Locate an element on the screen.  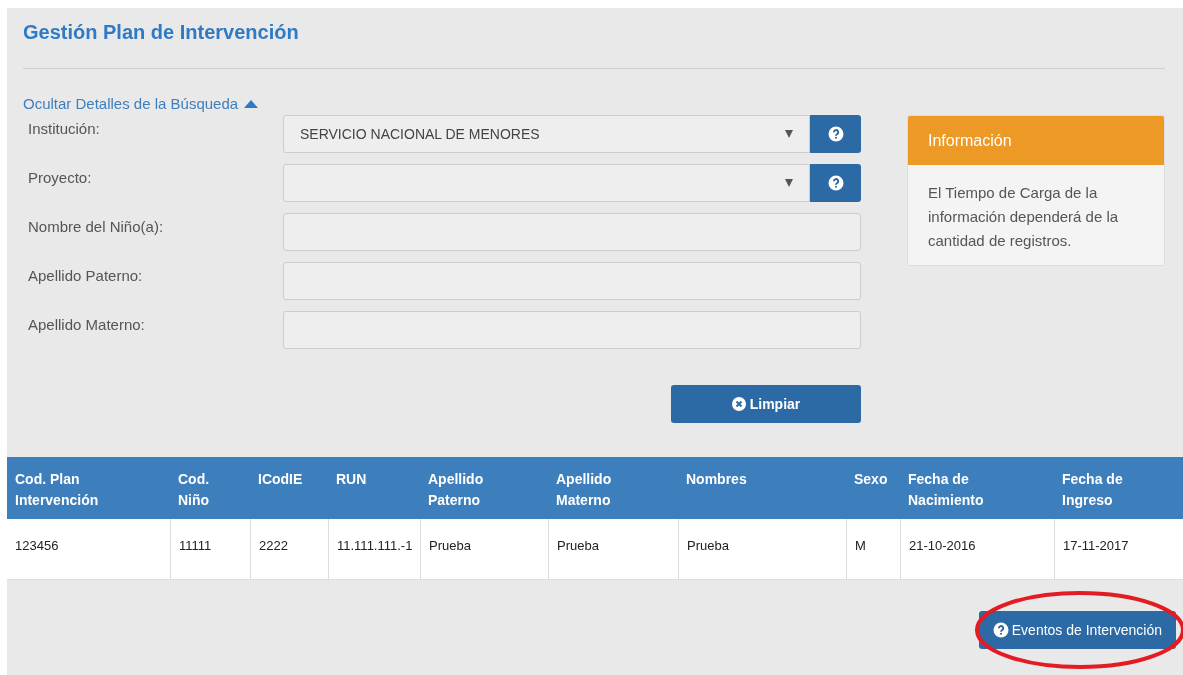
close-circle-icon is located at coordinates (738, 404).